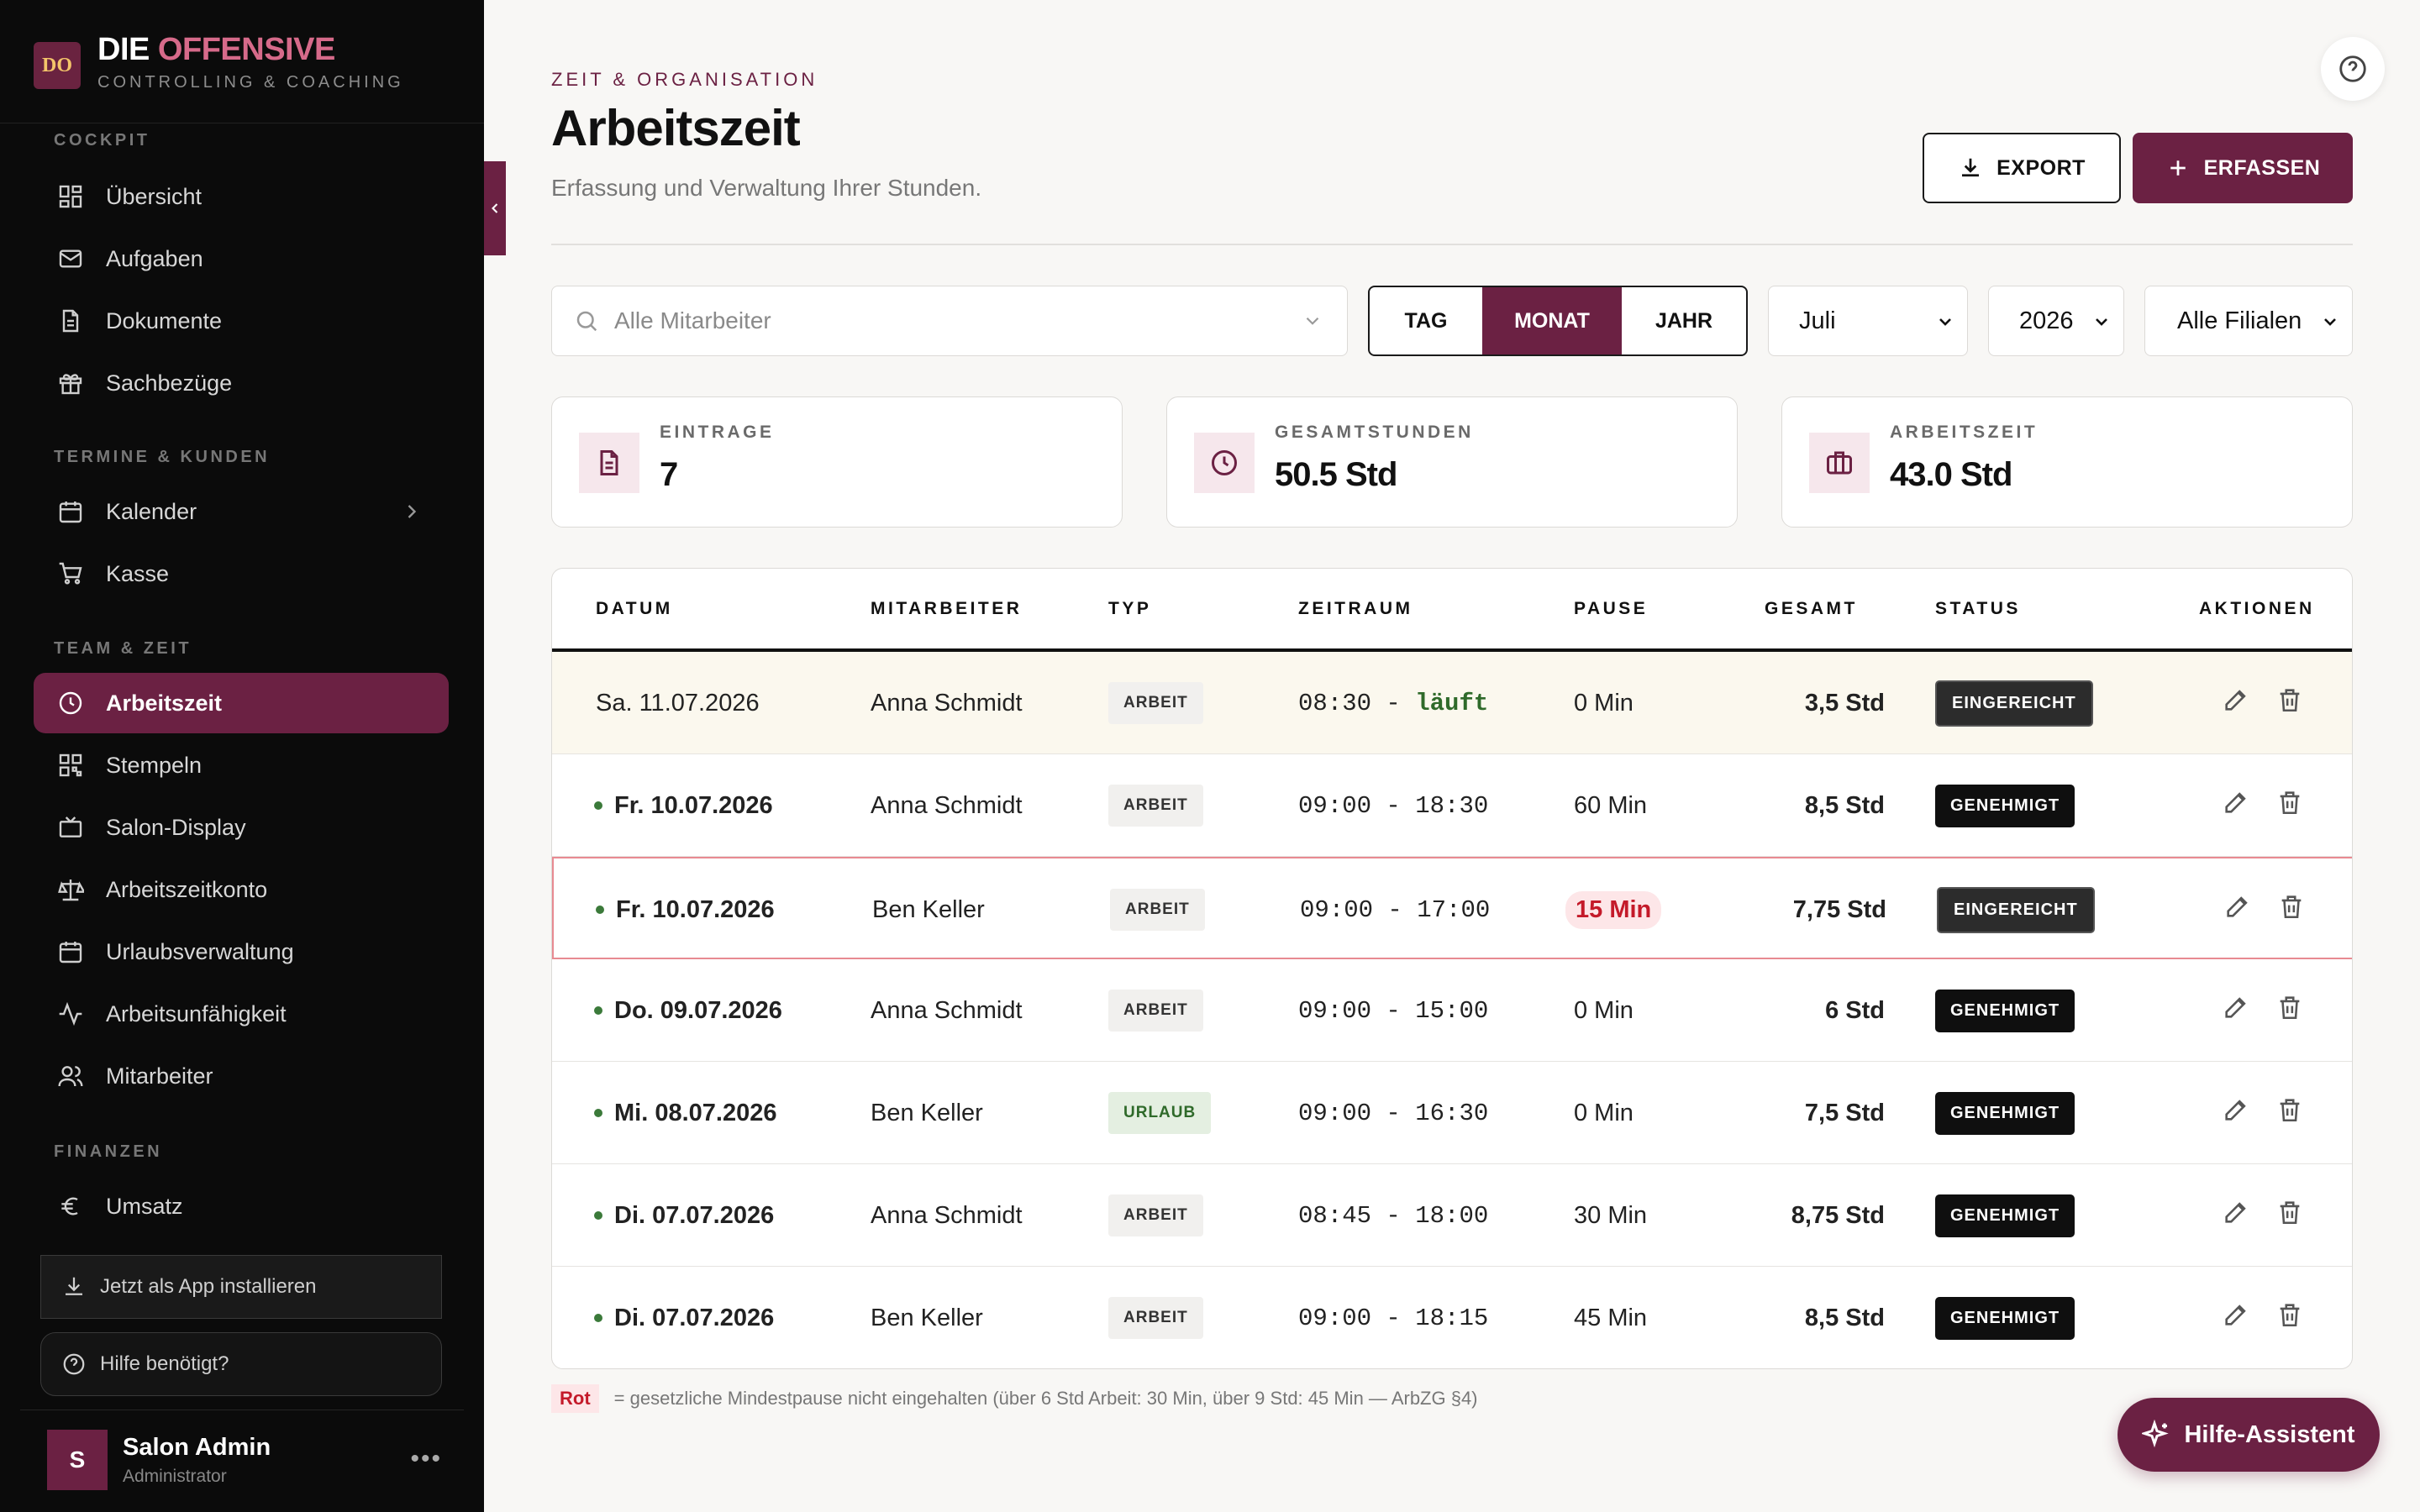 The height and width of the screenshot is (1512, 2420). What do you see at coordinates (684, 79) in the screenshot?
I see `page-eyebrow: ZEIT & ORGANISATION` at bounding box center [684, 79].